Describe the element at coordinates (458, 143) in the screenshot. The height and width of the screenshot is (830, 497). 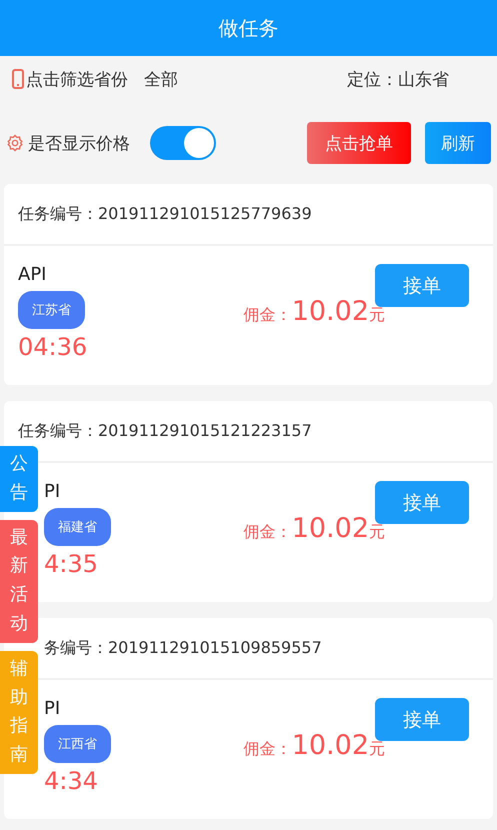
I see `refresh-button: 刷新` at that location.